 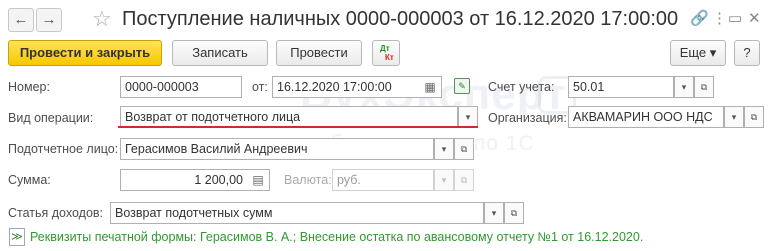 What do you see at coordinates (258, 180) in the screenshot?
I see `calculator-icon: ▤` at bounding box center [258, 180].